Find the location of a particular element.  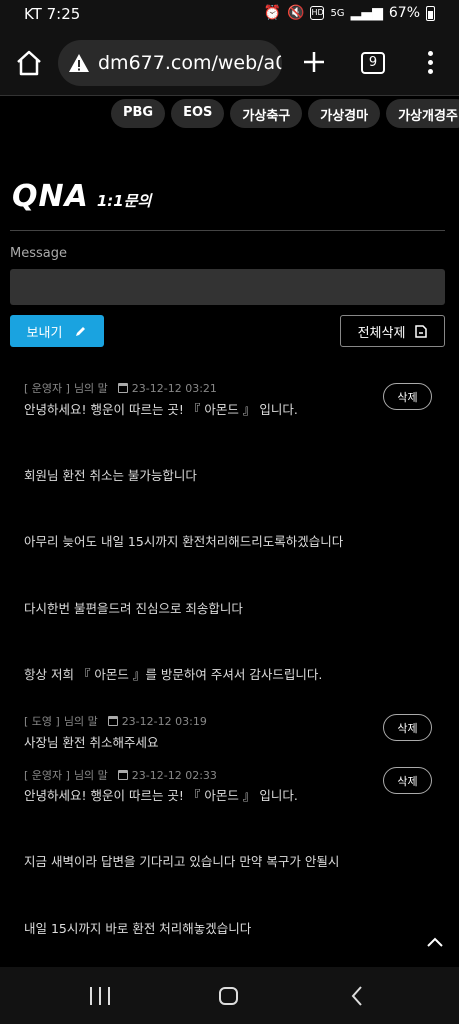

address-bar: dm677.com/web/a0 is located at coordinates (170, 63).